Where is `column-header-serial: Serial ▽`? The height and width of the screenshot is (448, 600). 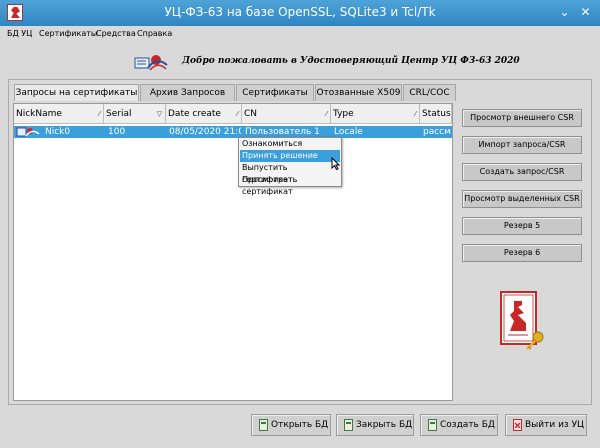 column-header-serial: Serial ▽ is located at coordinates (135, 114).